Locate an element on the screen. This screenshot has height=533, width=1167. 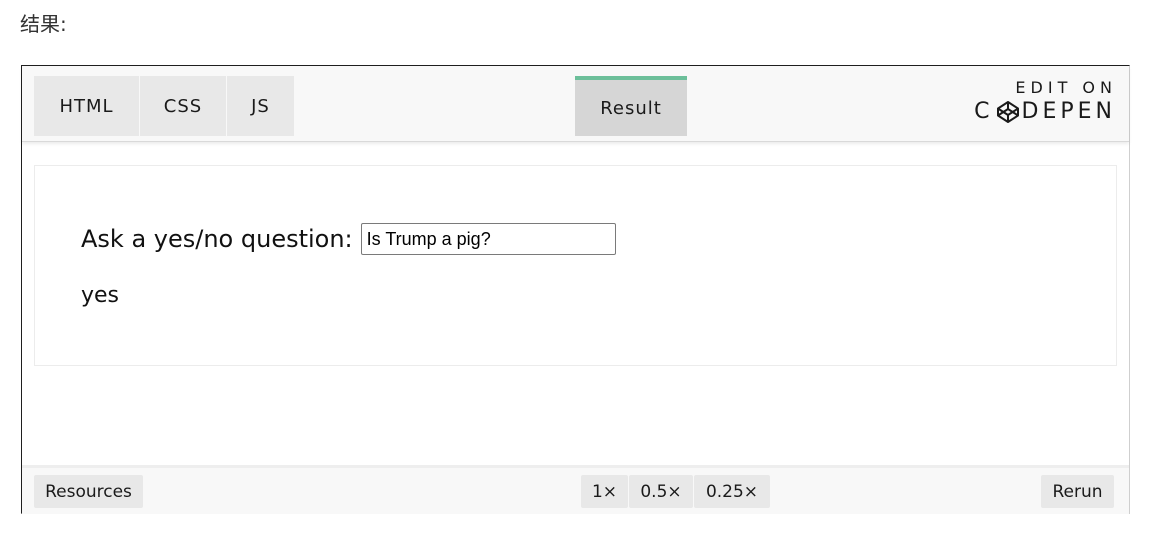
question-label: Ask a yes/no question: is located at coordinates (217, 239).